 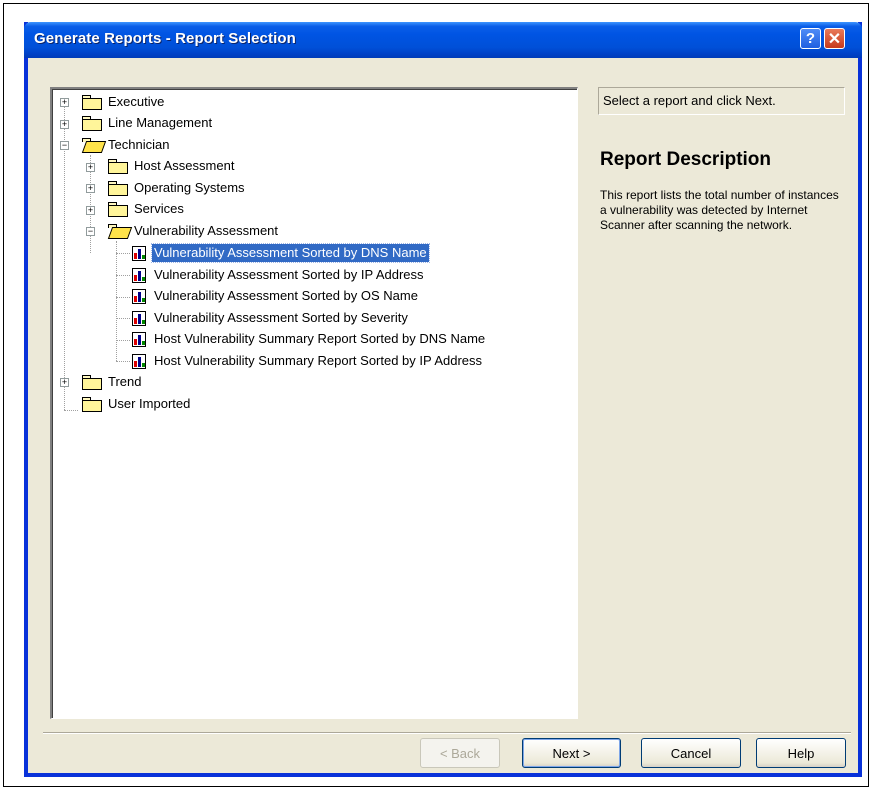 I want to click on help-button: Help, so click(x=801, y=753).